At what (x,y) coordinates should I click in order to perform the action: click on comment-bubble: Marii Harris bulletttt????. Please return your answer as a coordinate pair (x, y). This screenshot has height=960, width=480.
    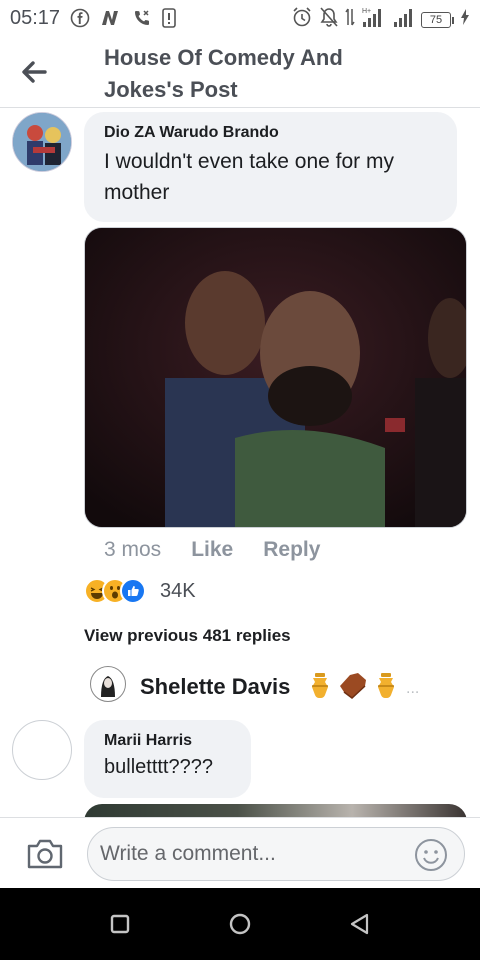
    Looking at the image, I should click on (167, 759).